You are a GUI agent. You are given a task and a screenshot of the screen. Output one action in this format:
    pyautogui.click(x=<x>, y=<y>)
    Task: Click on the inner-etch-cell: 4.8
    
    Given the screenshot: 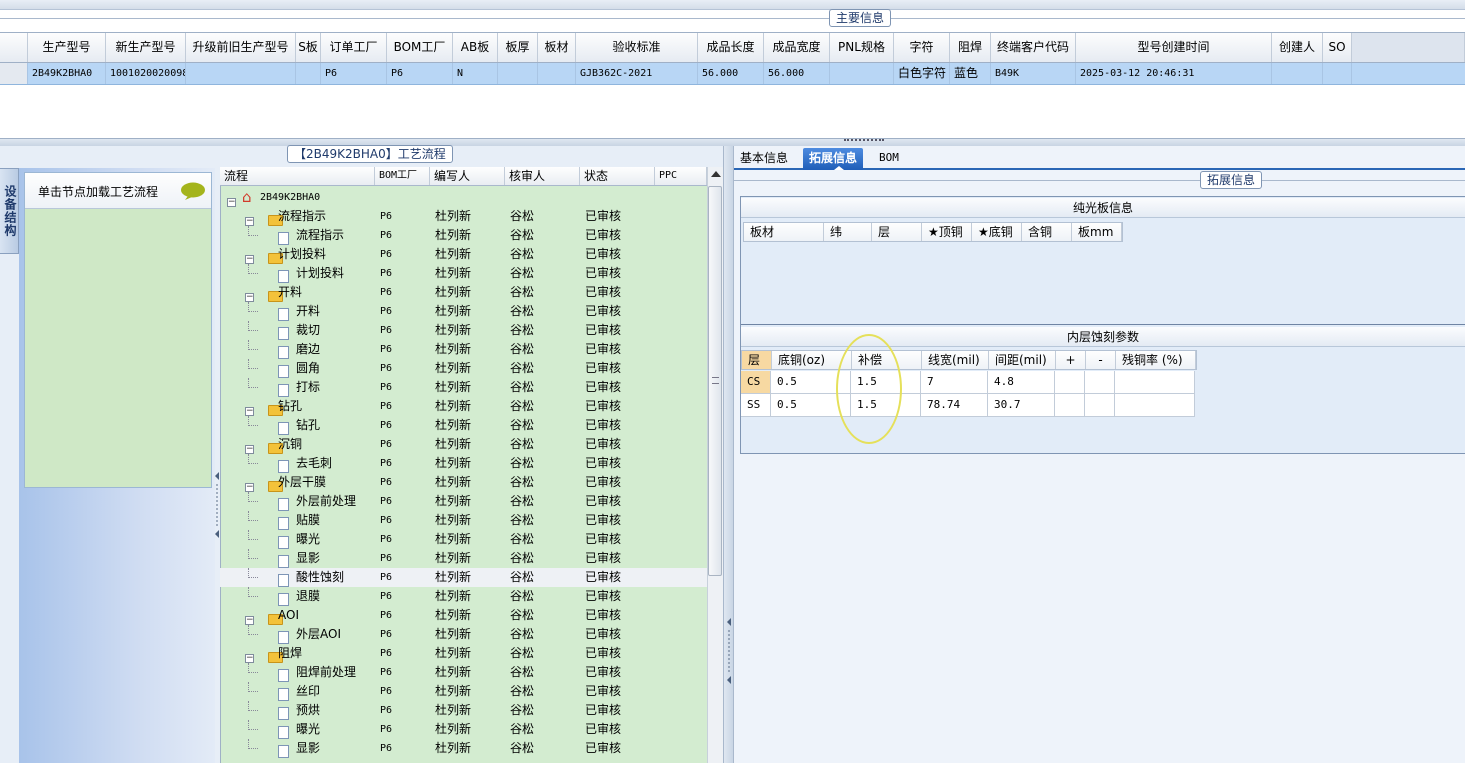 What is the action you would take?
    pyautogui.click(x=1021, y=382)
    